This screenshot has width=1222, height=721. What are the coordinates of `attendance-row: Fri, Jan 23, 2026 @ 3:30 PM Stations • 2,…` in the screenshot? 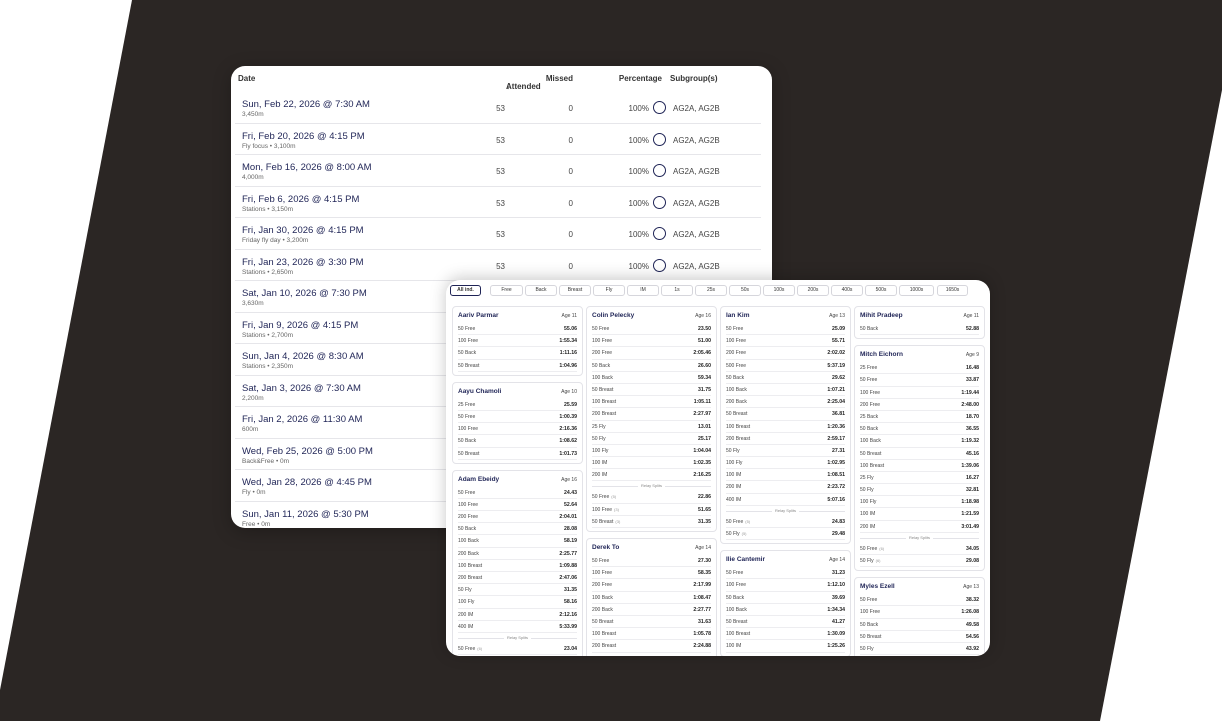 It's located at (498, 265).